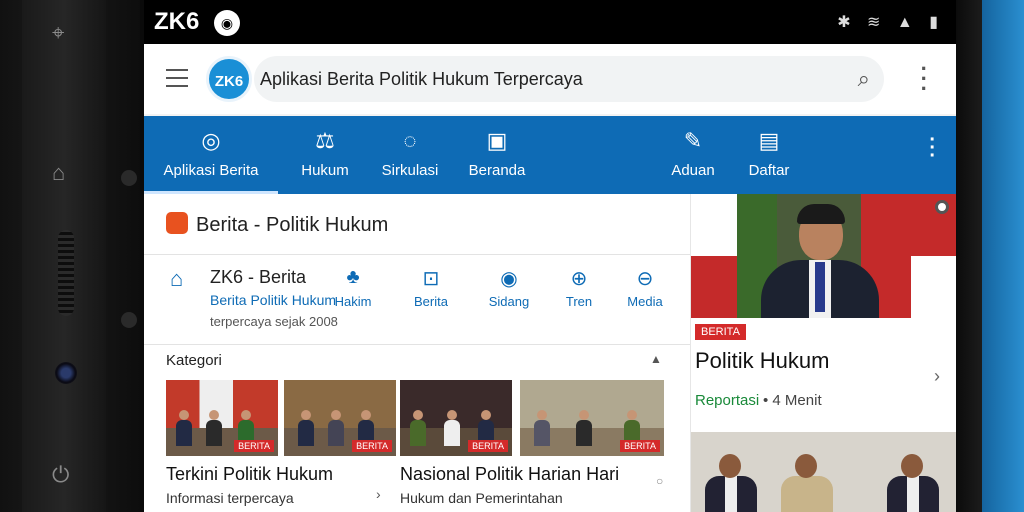 This screenshot has height=512, width=1024. What do you see at coordinates (823, 472) in the screenshot?
I see `featured-image-secondary` at bounding box center [823, 472].